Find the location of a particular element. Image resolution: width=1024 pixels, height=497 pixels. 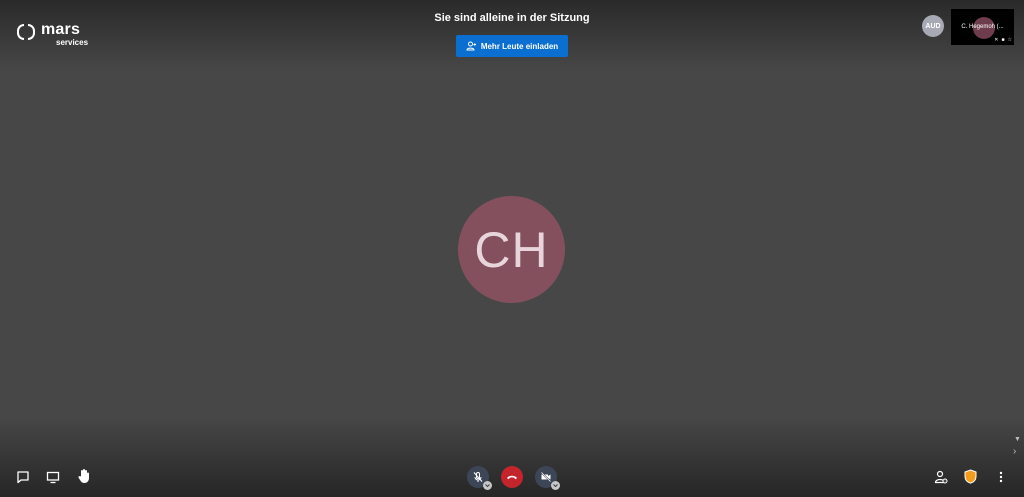

microphone-button is located at coordinates (479, 478).